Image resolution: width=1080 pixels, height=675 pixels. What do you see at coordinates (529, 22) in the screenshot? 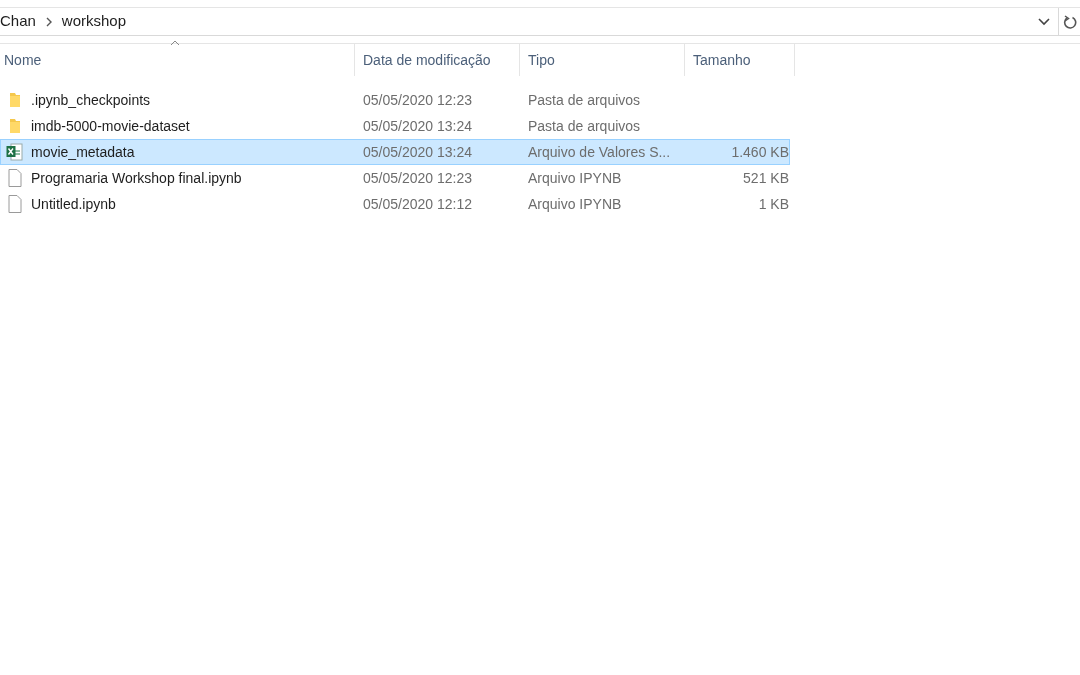
I see `address-bar: Chan workshop` at bounding box center [529, 22].